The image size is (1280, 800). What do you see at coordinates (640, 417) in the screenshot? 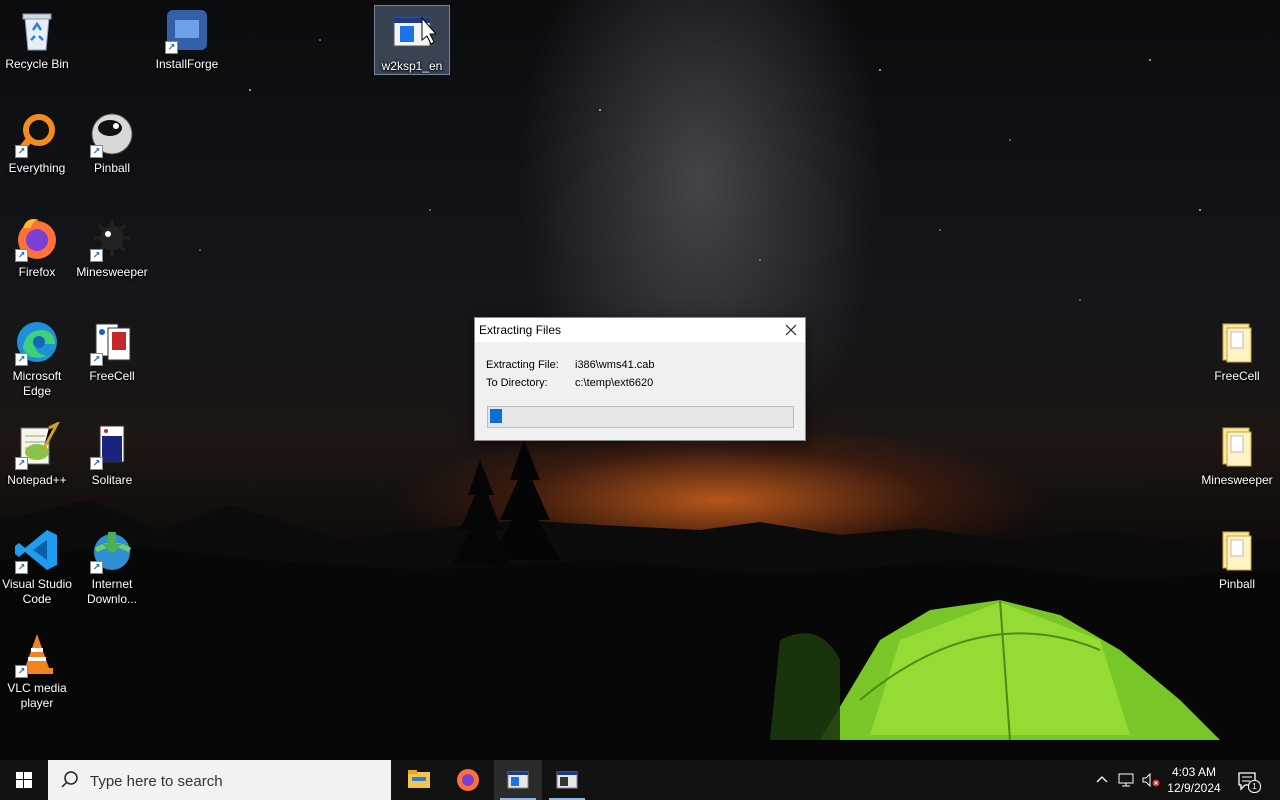
I see `extraction-progress-bar` at bounding box center [640, 417].